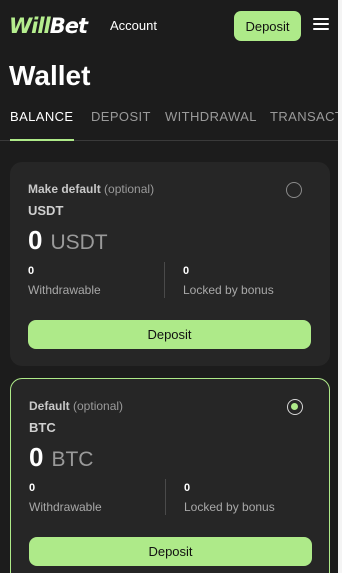 This screenshot has height=573, width=342. What do you see at coordinates (64, 189) in the screenshot?
I see `default-hint-label: Make default` at bounding box center [64, 189].